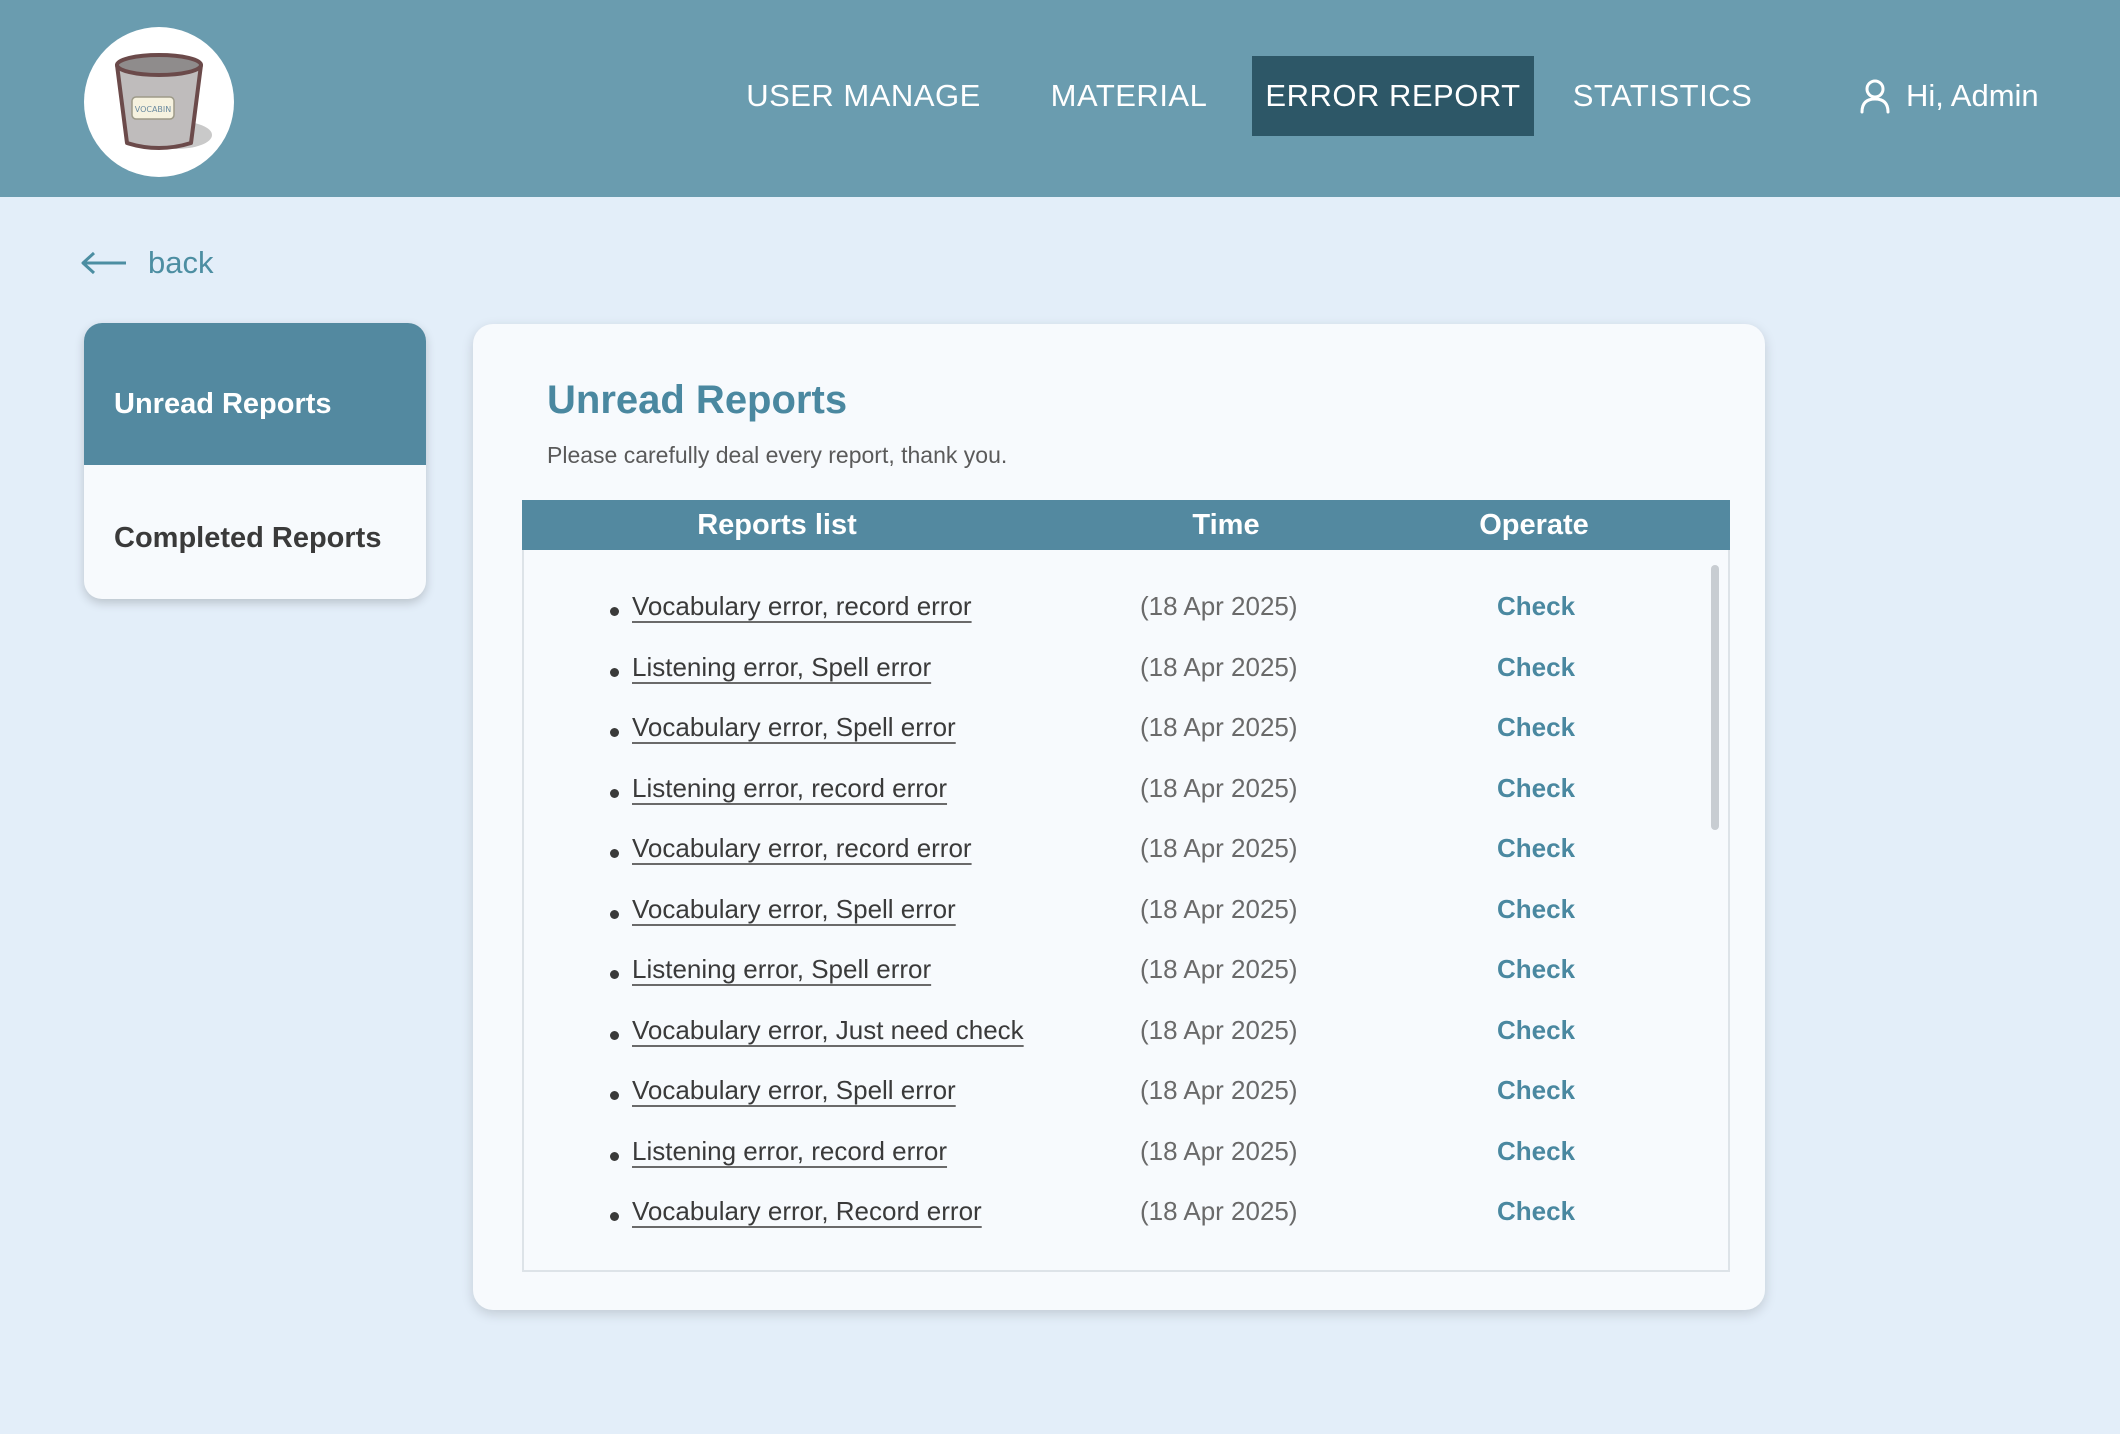  I want to click on column-header-reports: Reports list, so click(777, 525).